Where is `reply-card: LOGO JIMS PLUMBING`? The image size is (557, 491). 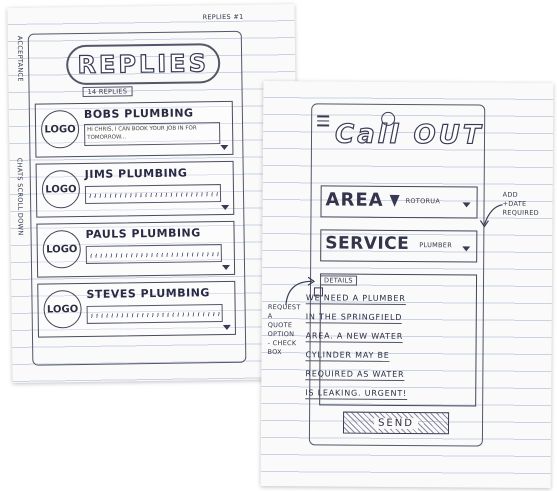 reply-card: LOGO JIMS PLUMBING is located at coordinates (135, 189).